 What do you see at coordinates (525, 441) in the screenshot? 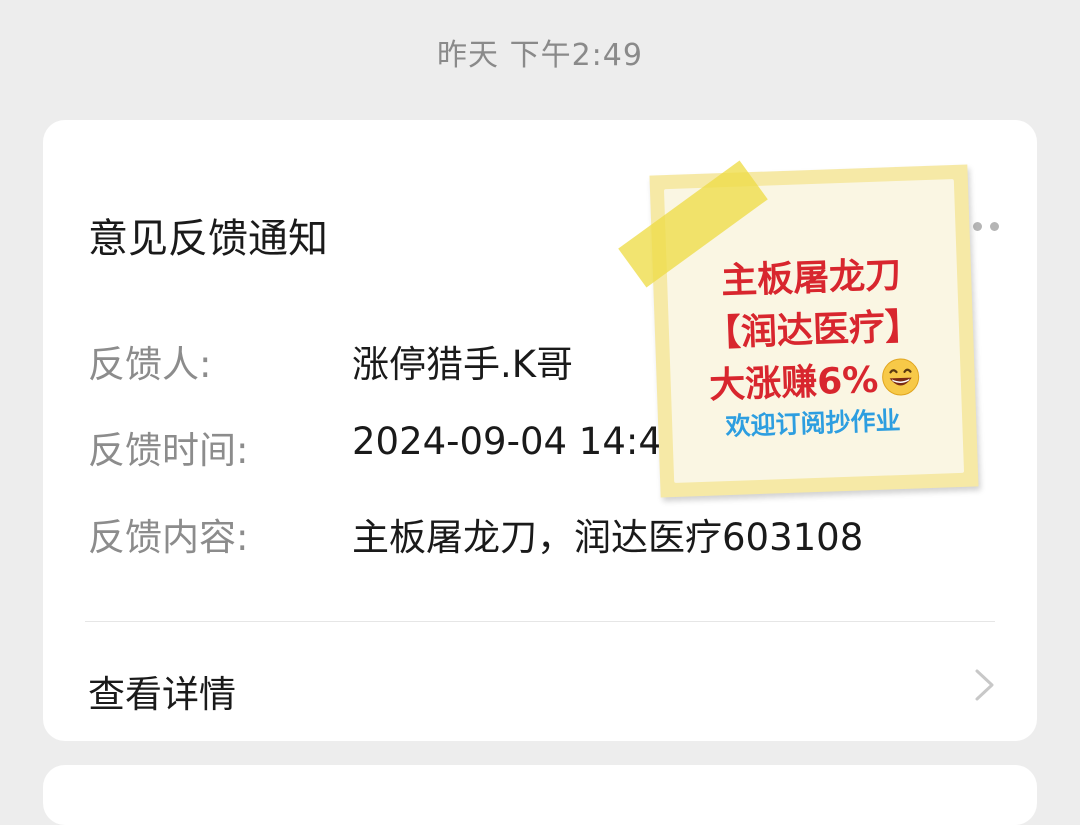
I see `feedback-time-value: 2024-09-04 14:49:` at bounding box center [525, 441].